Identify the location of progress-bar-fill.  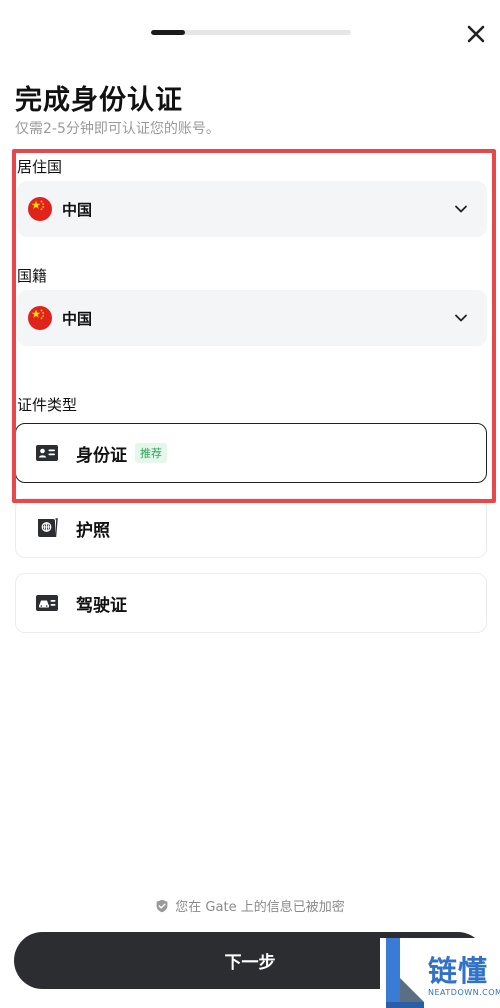
(168, 32).